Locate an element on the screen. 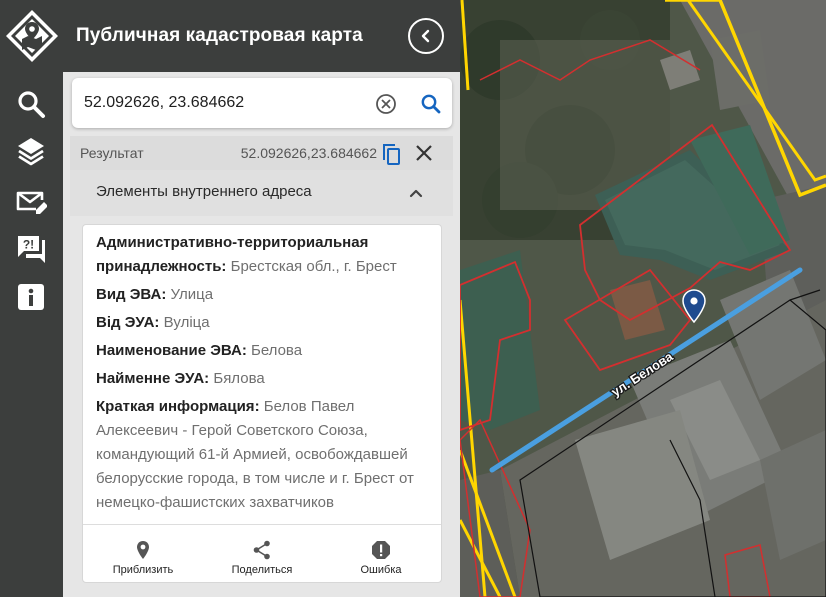 This screenshot has width=826, height=597. info-row-type-ru: Вид ЭВА: Улица is located at coordinates (155, 294).